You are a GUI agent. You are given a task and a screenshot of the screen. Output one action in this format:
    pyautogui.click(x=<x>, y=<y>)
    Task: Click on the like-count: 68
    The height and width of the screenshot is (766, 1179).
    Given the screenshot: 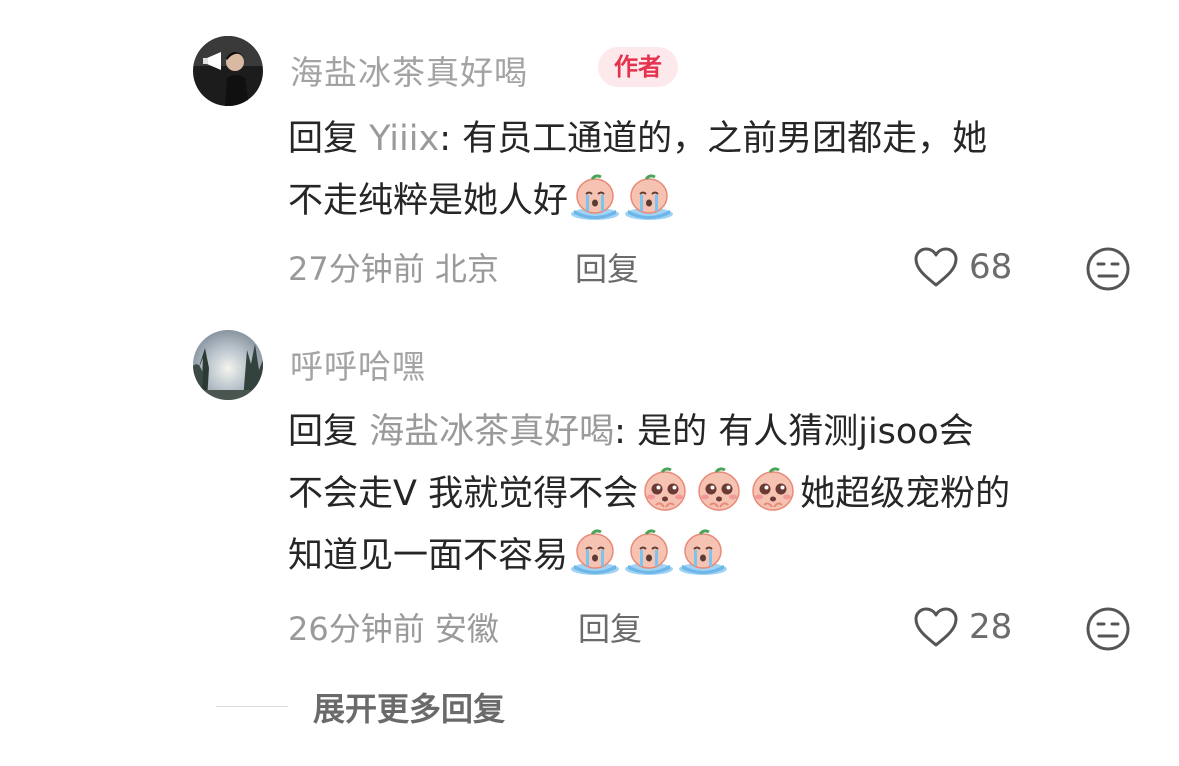 What is the action you would take?
    pyautogui.click(x=991, y=267)
    